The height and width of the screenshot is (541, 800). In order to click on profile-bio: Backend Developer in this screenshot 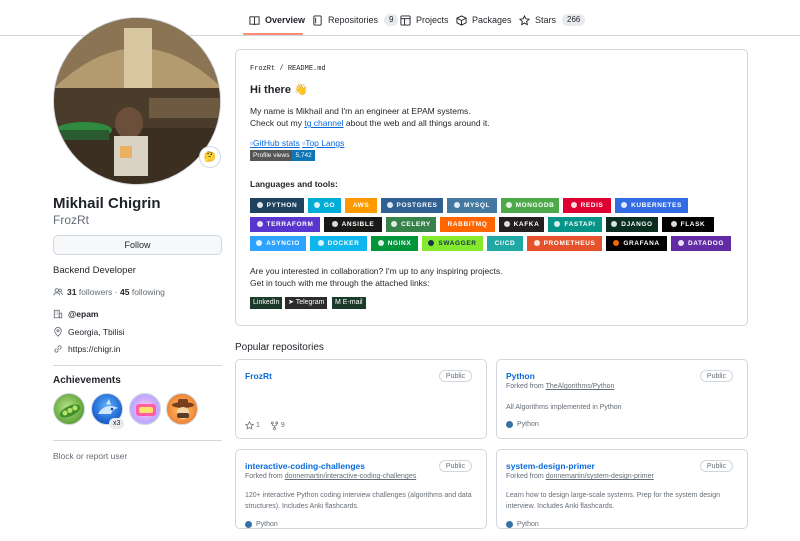, I will do `click(94, 270)`.